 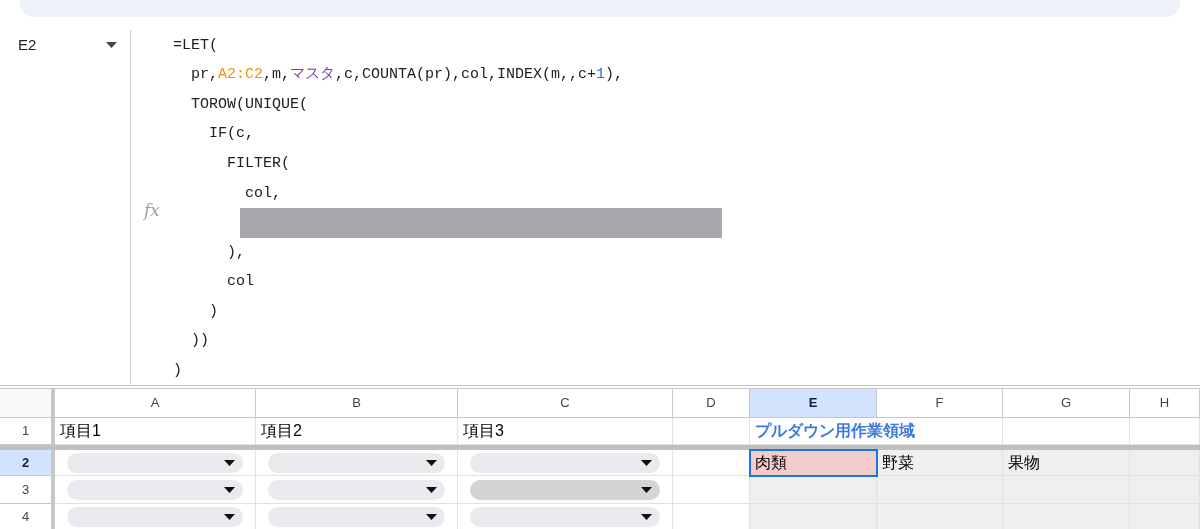 I want to click on select-all-corner, so click(x=27, y=403).